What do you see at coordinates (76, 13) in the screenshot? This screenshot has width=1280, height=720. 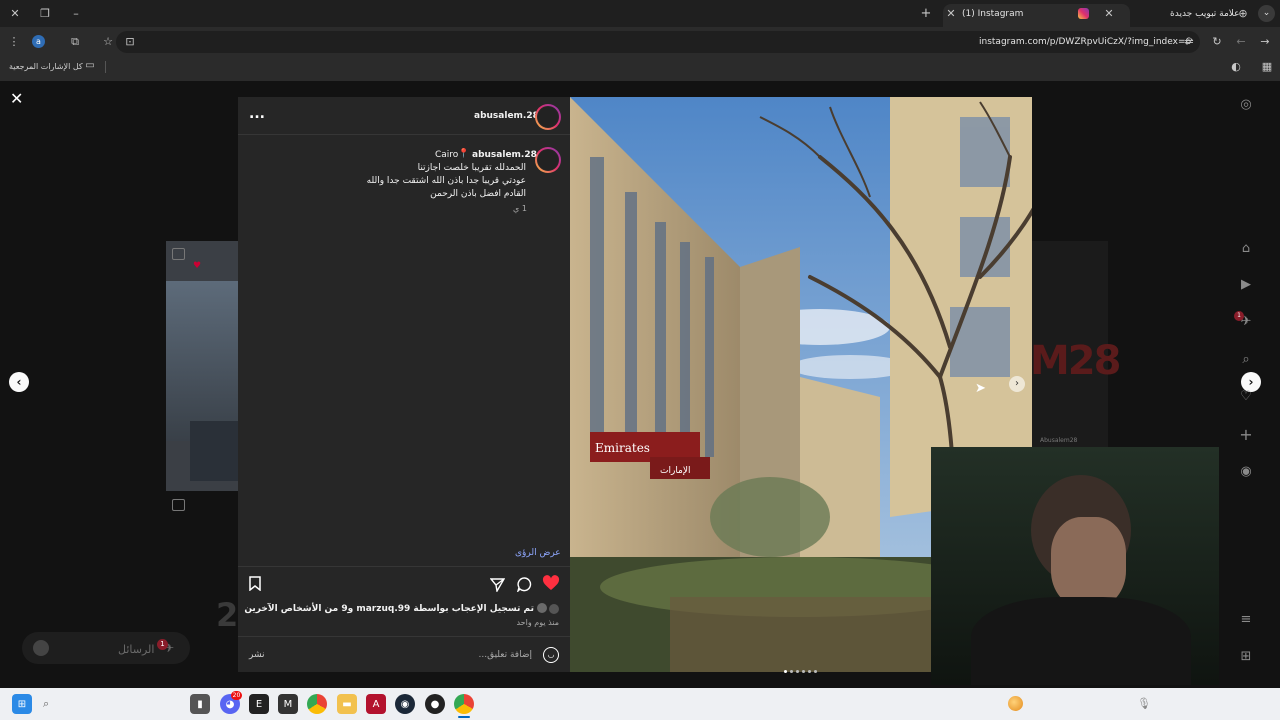 I see `minimize-window-icon: –` at bounding box center [76, 13].